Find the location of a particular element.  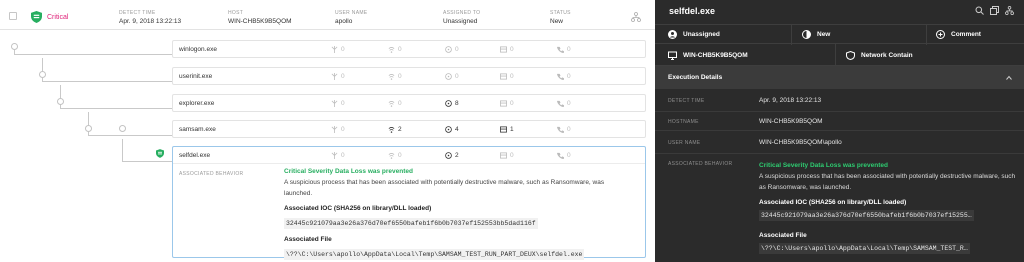

column-value: New is located at coordinates (557, 21).